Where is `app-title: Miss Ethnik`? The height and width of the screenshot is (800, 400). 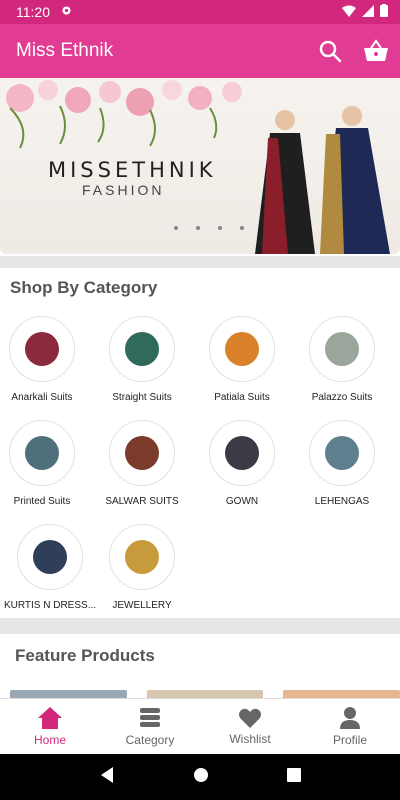 app-title: Miss Ethnik is located at coordinates (65, 50).